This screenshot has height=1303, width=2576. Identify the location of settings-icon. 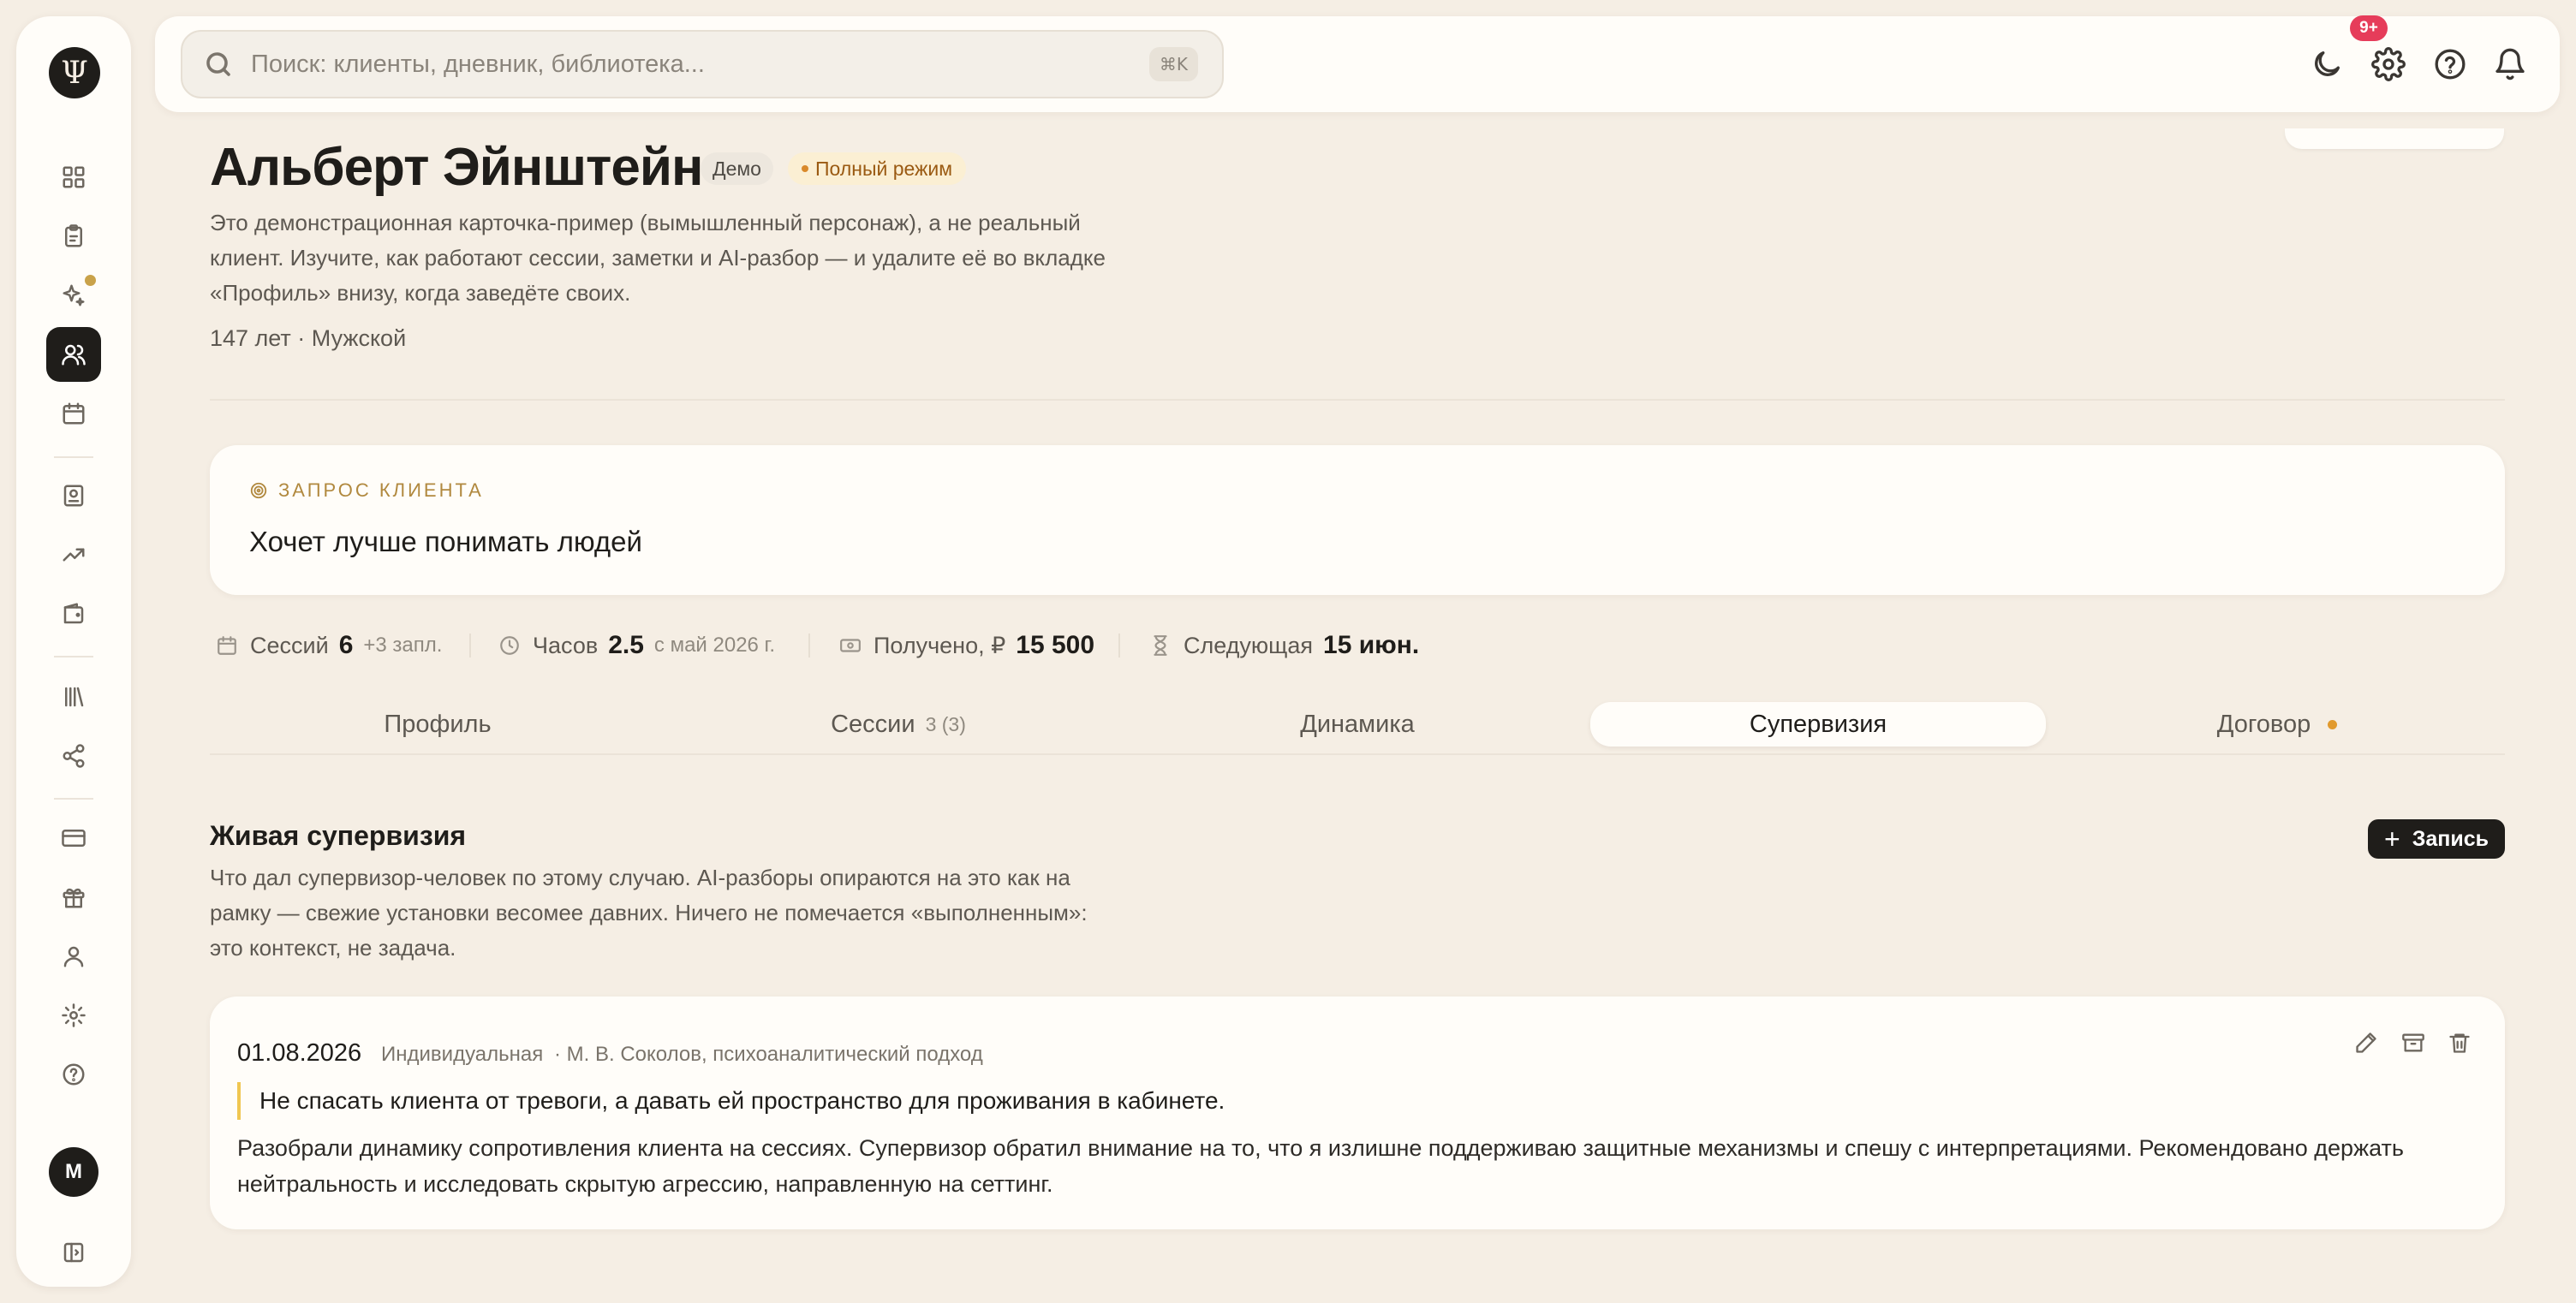
(73, 1015).